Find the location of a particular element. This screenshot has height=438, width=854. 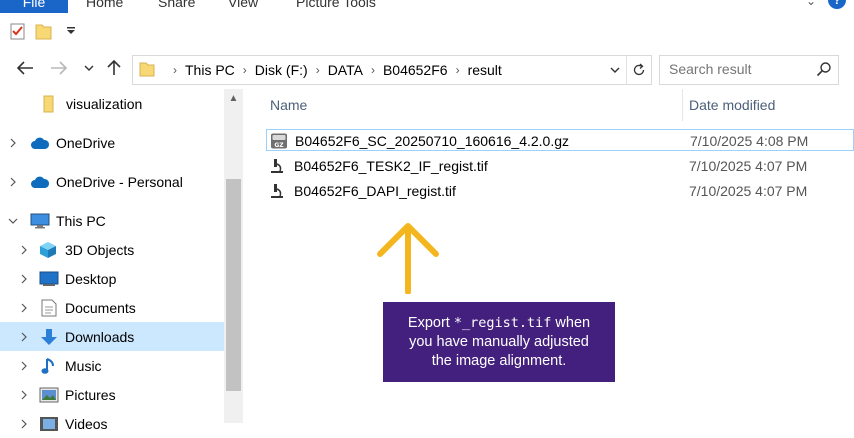

callout-line-2: you have manually adjusted is located at coordinates (499, 341).